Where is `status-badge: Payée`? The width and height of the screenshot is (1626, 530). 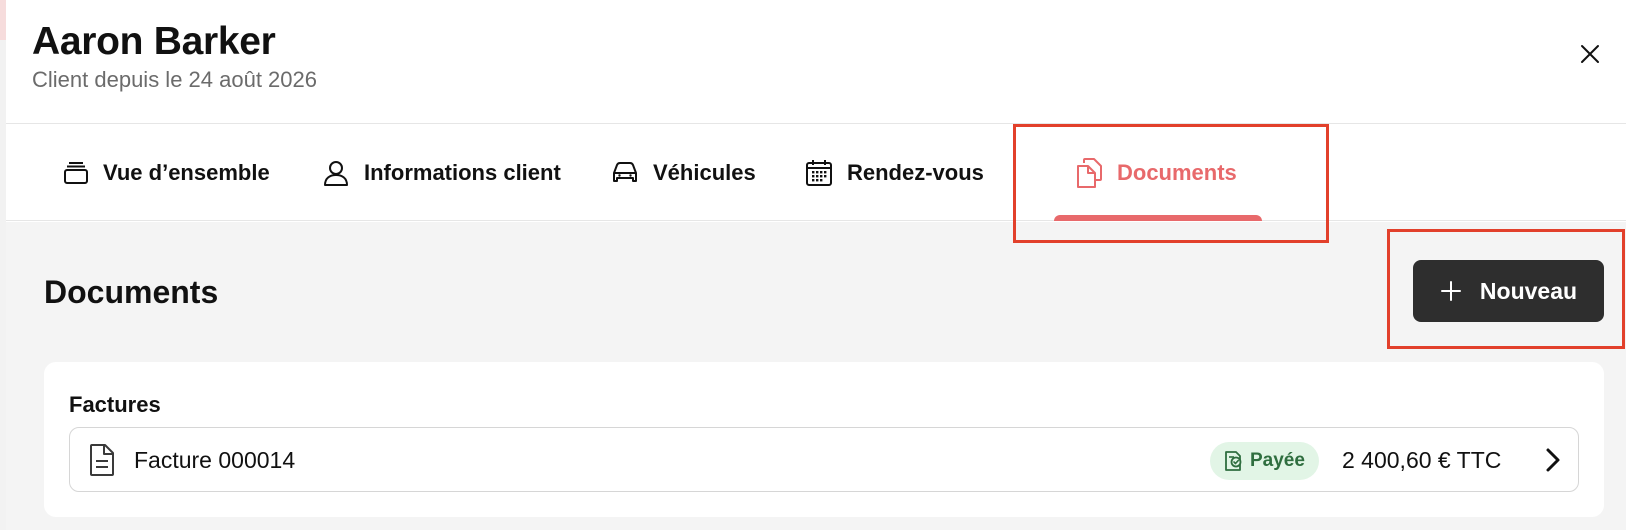 status-badge: Payée is located at coordinates (1264, 461).